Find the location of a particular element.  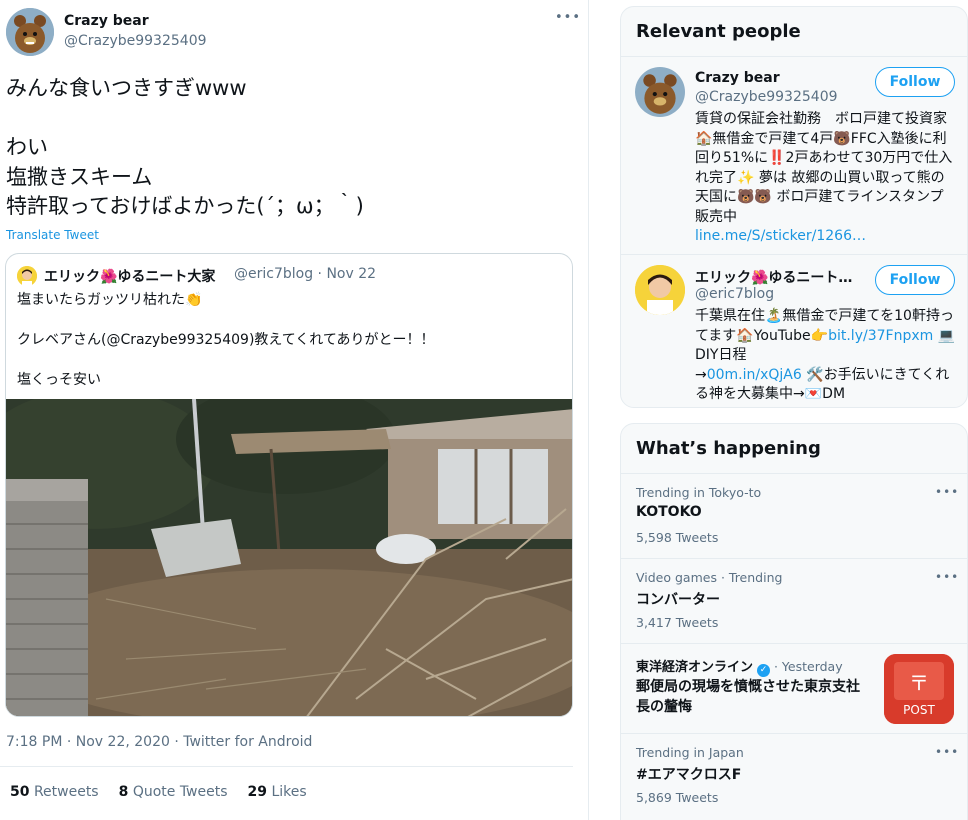

trend-name: コンバーター is located at coordinates (678, 600).